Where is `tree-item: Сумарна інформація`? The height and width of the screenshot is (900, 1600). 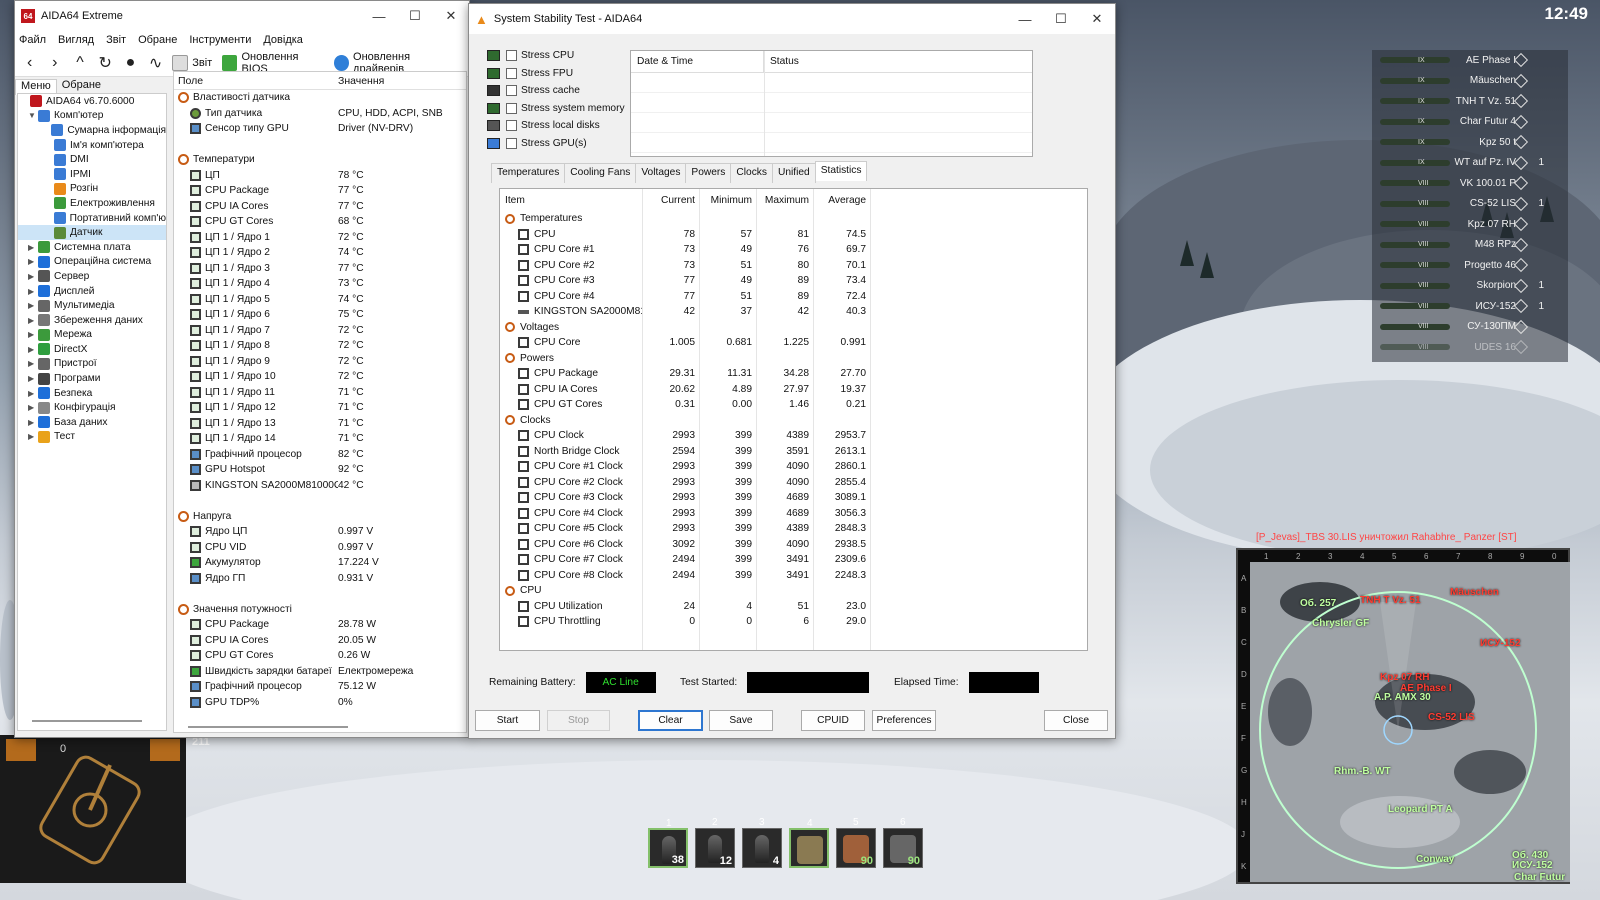 tree-item: Сумарна інформація is located at coordinates (92, 130).